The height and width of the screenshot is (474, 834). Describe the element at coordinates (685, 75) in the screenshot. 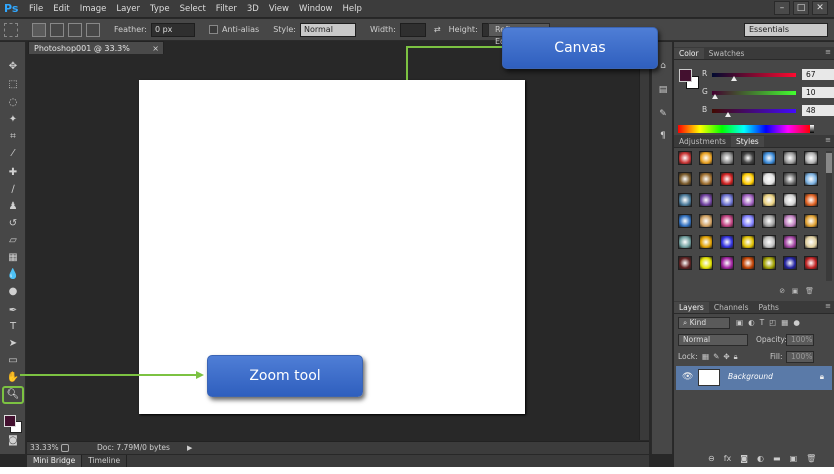

I see `panel-foreground-swatch` at that location.